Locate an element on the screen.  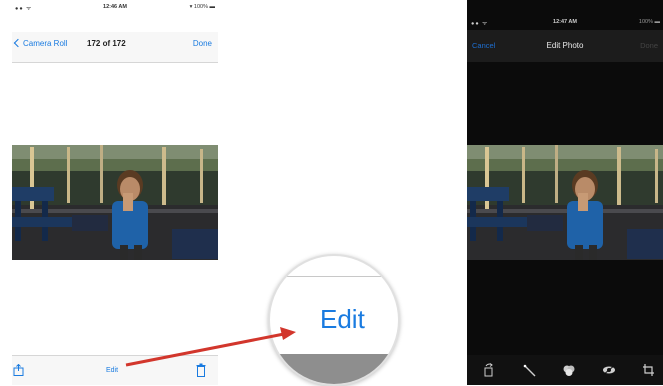
battery-indicator: ▾ 100% ▬ is located at coordinates (202, 7).